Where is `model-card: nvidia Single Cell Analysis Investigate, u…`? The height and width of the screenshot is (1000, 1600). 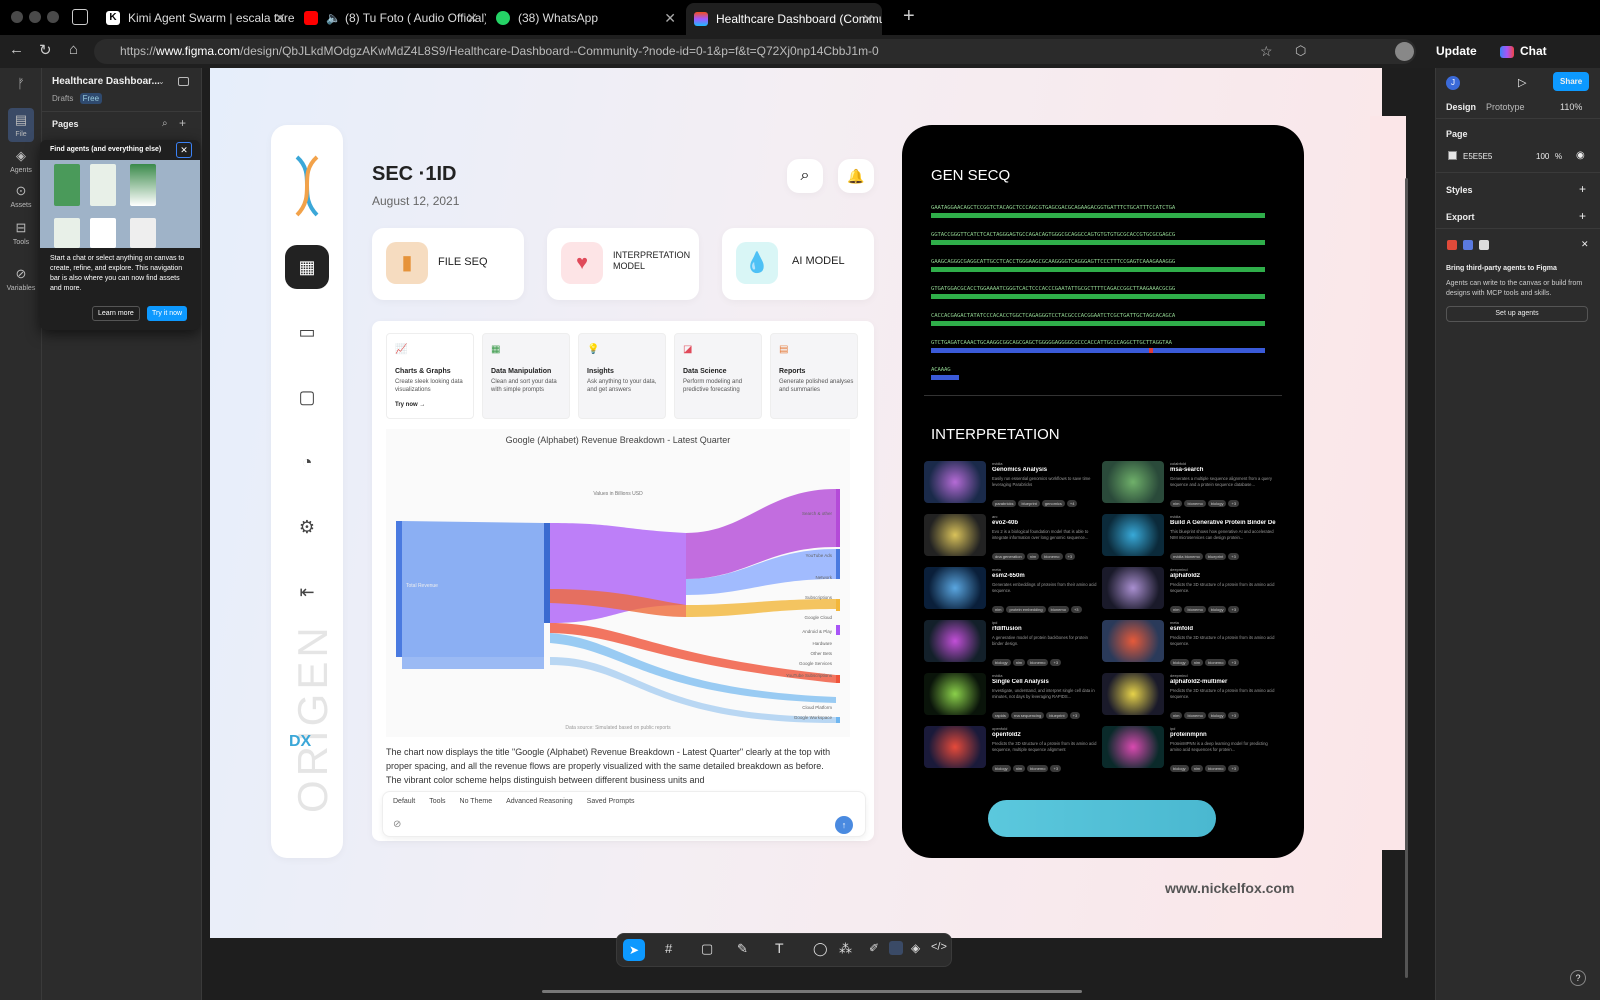 model-card: nvidia Single Cell Analysis Investigate, u… is located at coordinates (1012, 695).